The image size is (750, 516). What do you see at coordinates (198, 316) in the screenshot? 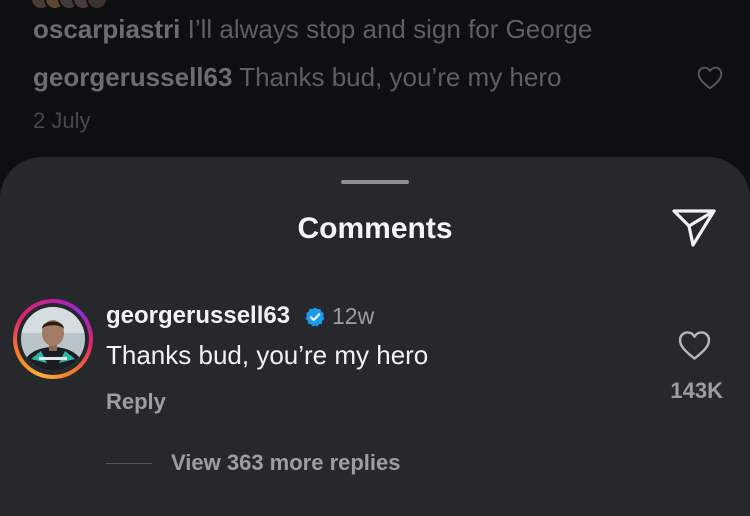
I see `comment-username: georgerussell63` at bounding box center [198, 316].